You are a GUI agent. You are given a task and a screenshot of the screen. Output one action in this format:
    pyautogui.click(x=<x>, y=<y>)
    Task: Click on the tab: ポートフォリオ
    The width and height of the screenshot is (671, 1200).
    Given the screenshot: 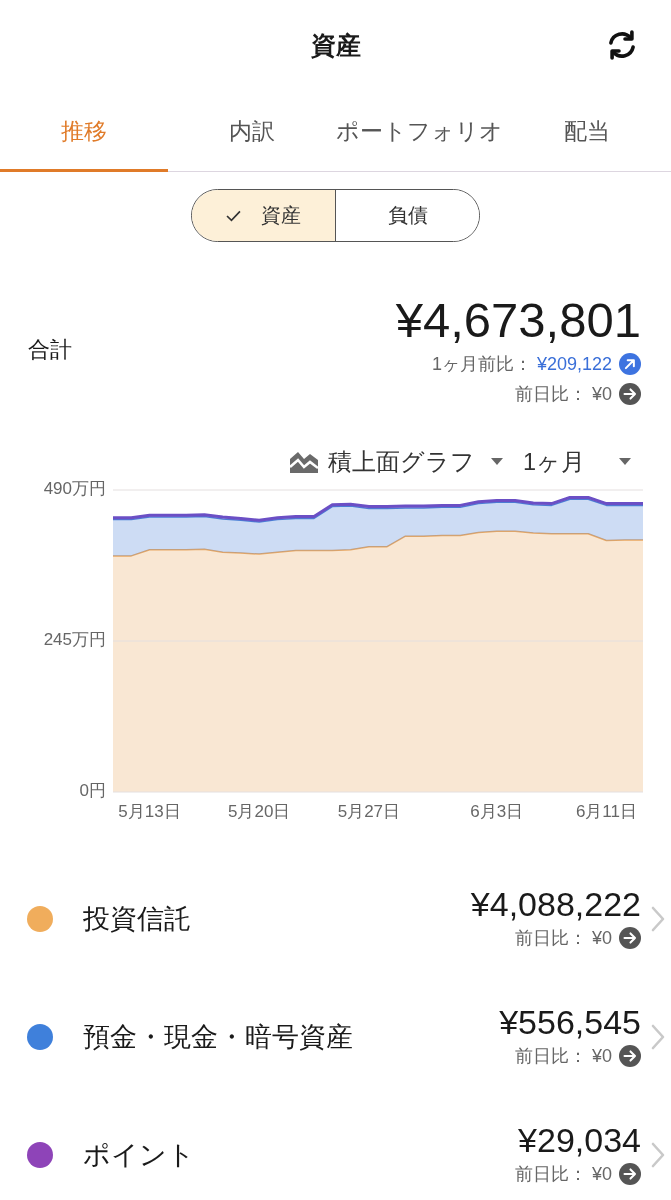 What is the action you would take?
    pyautogui.click(x=419, y=131)
    